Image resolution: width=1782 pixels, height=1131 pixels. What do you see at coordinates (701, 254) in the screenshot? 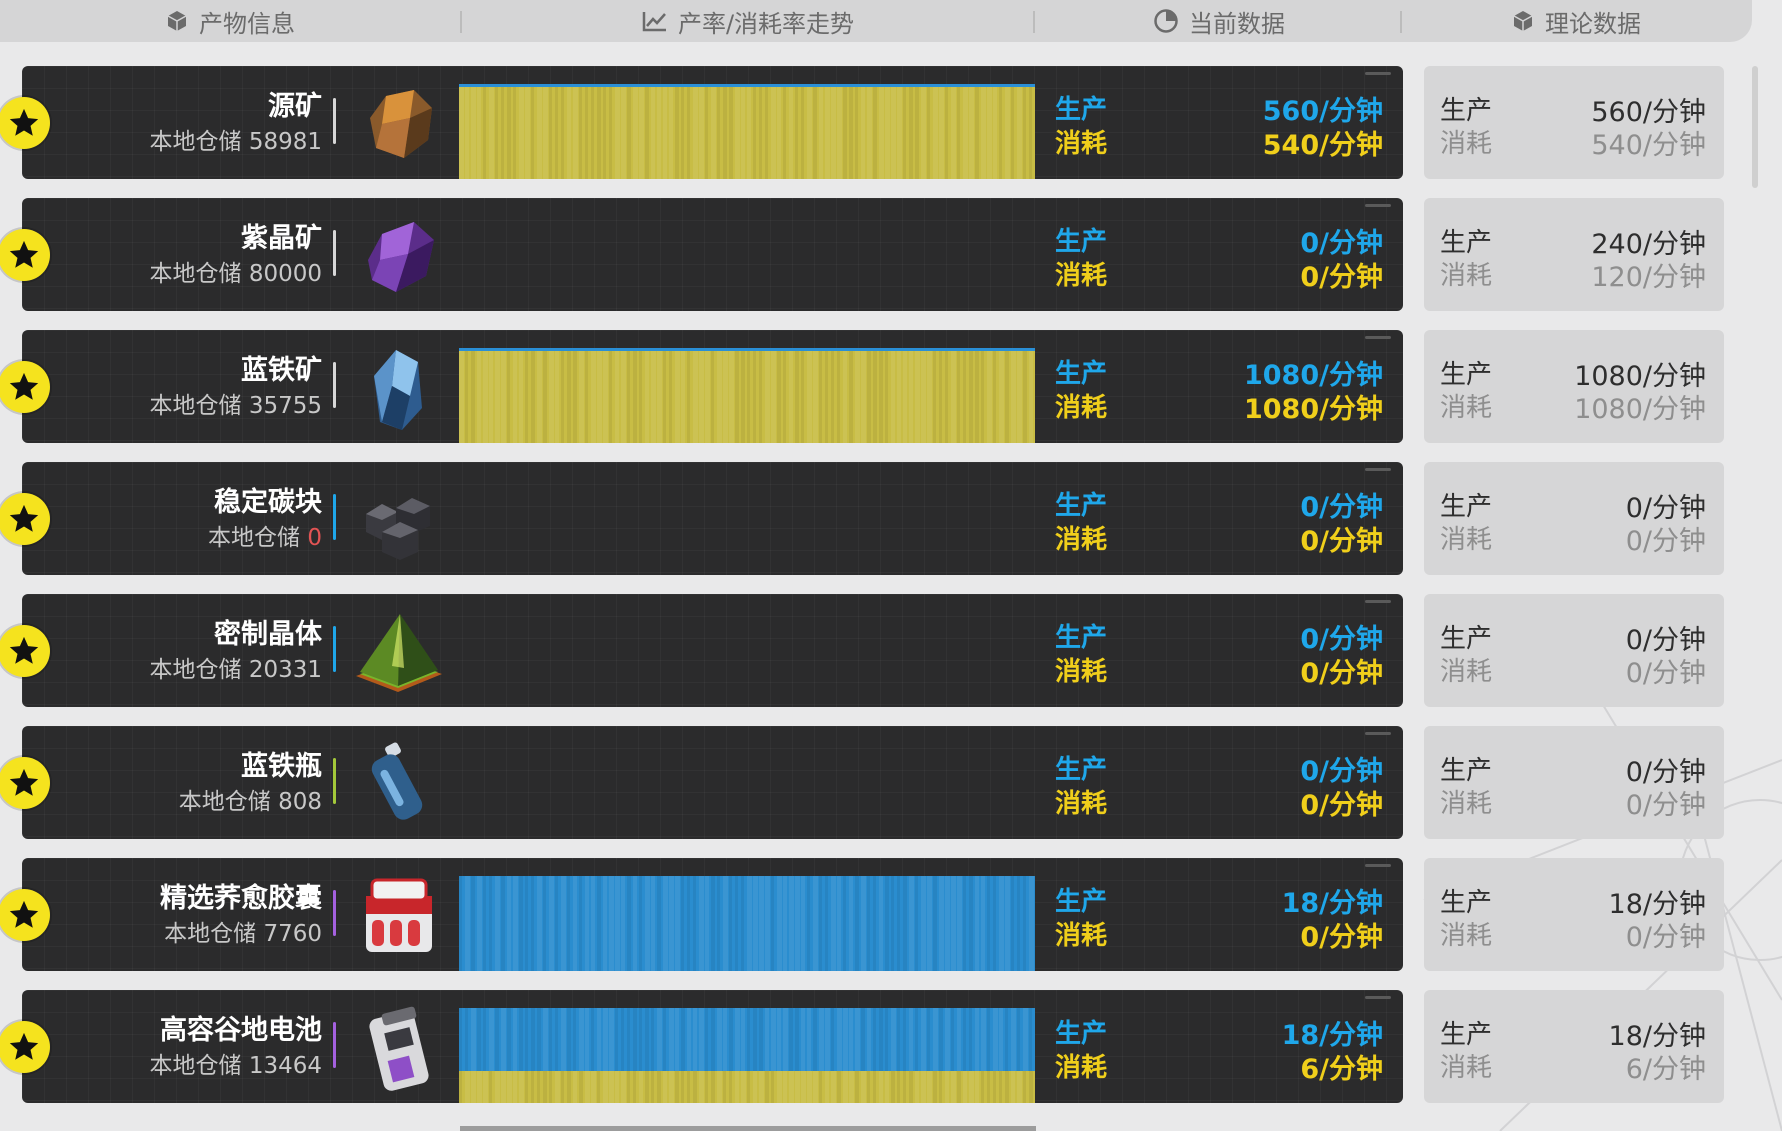
I see `product-row: 紫晶矿 本地仓储 80000 生产 消耗 0/分钟 0/分钟` at bounding box center [701, 254].